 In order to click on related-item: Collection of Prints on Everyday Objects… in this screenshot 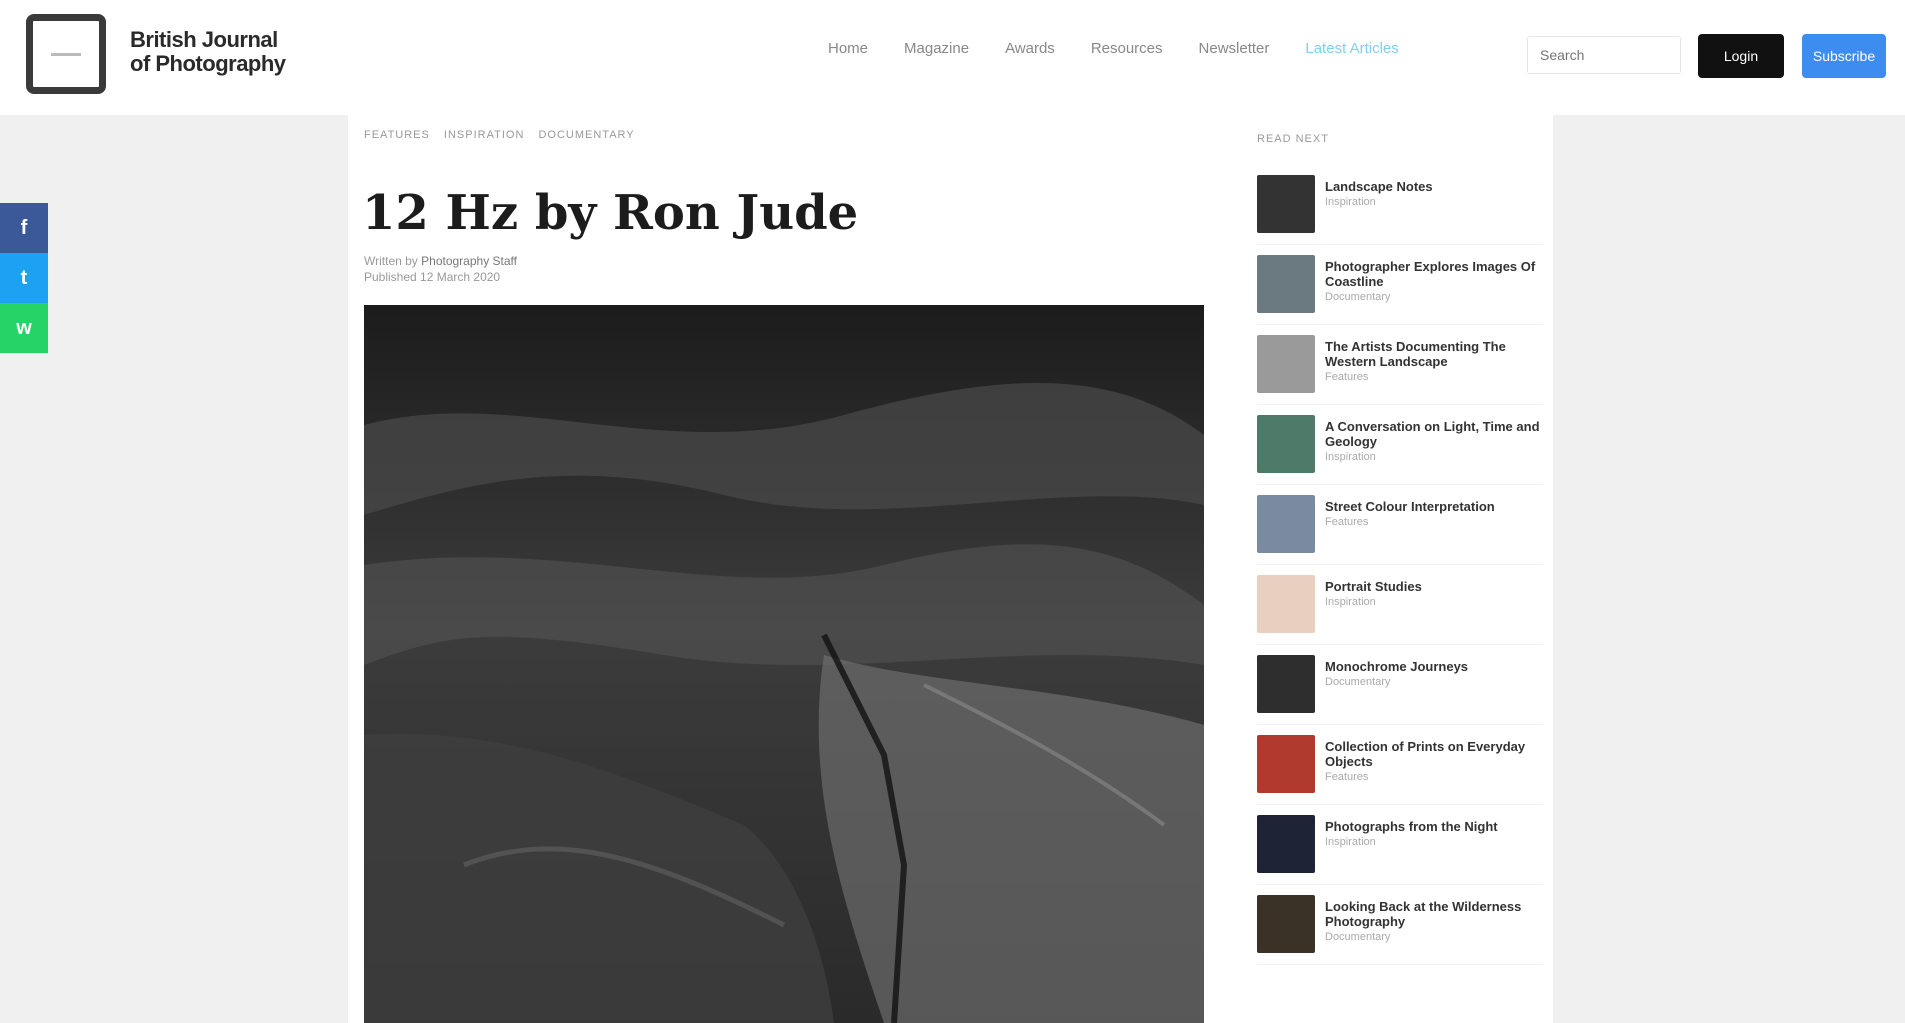, I will do `click(1400, 770)`.